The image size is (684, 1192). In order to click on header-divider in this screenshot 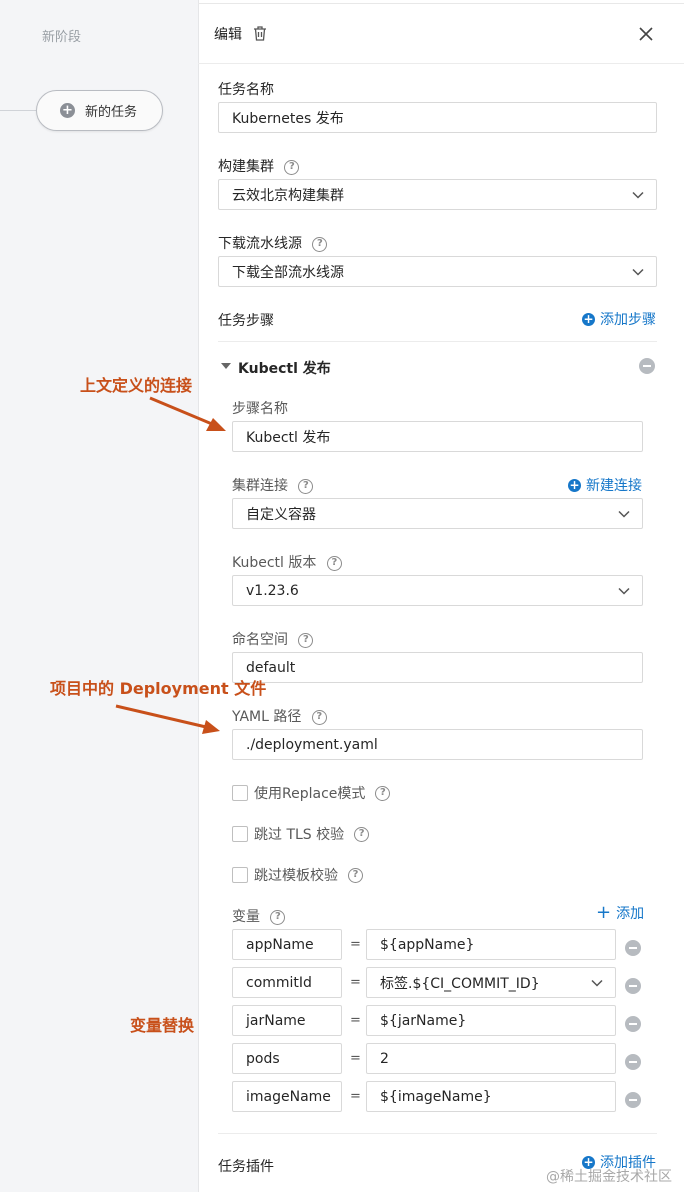, I will do `click(441, 63)`.